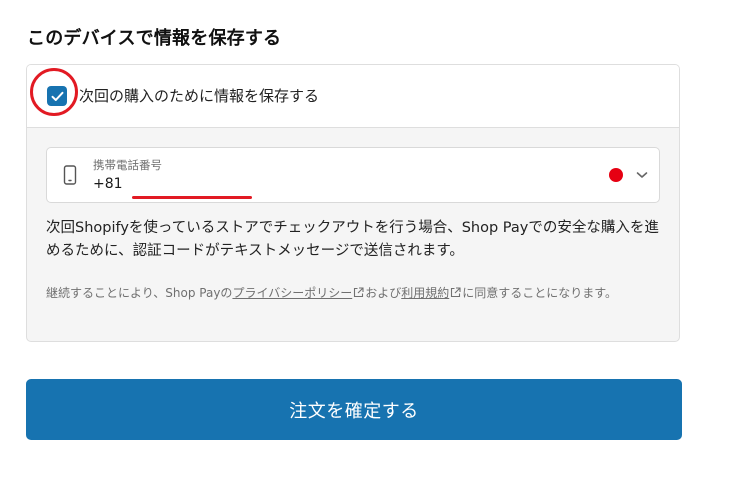  I want to click on annotation-underline, so click(192, 197).